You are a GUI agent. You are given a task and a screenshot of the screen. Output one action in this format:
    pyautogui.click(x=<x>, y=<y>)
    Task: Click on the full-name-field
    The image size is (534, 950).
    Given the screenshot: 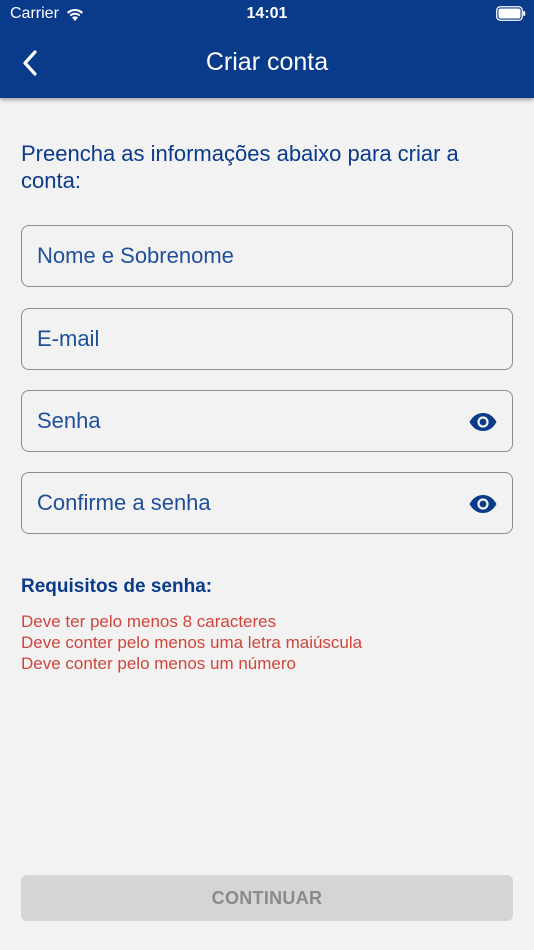 What is the action you would take?
    pyautogui.click(x=267, y=256)
    